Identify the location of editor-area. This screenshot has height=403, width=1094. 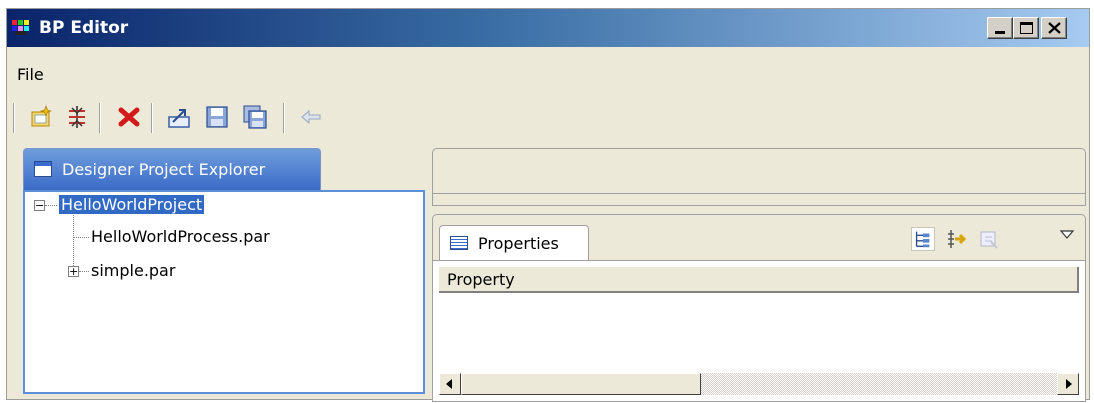
(759, 177).